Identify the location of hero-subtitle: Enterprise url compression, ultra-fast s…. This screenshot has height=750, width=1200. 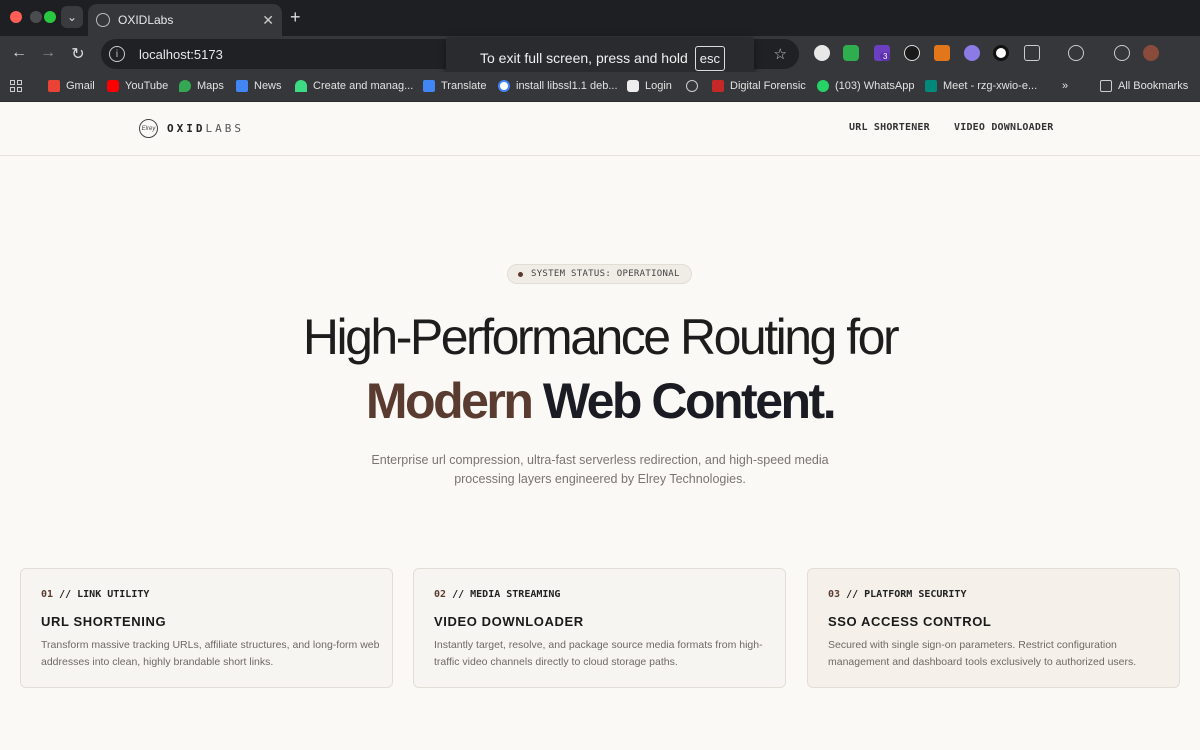
(600, 469).